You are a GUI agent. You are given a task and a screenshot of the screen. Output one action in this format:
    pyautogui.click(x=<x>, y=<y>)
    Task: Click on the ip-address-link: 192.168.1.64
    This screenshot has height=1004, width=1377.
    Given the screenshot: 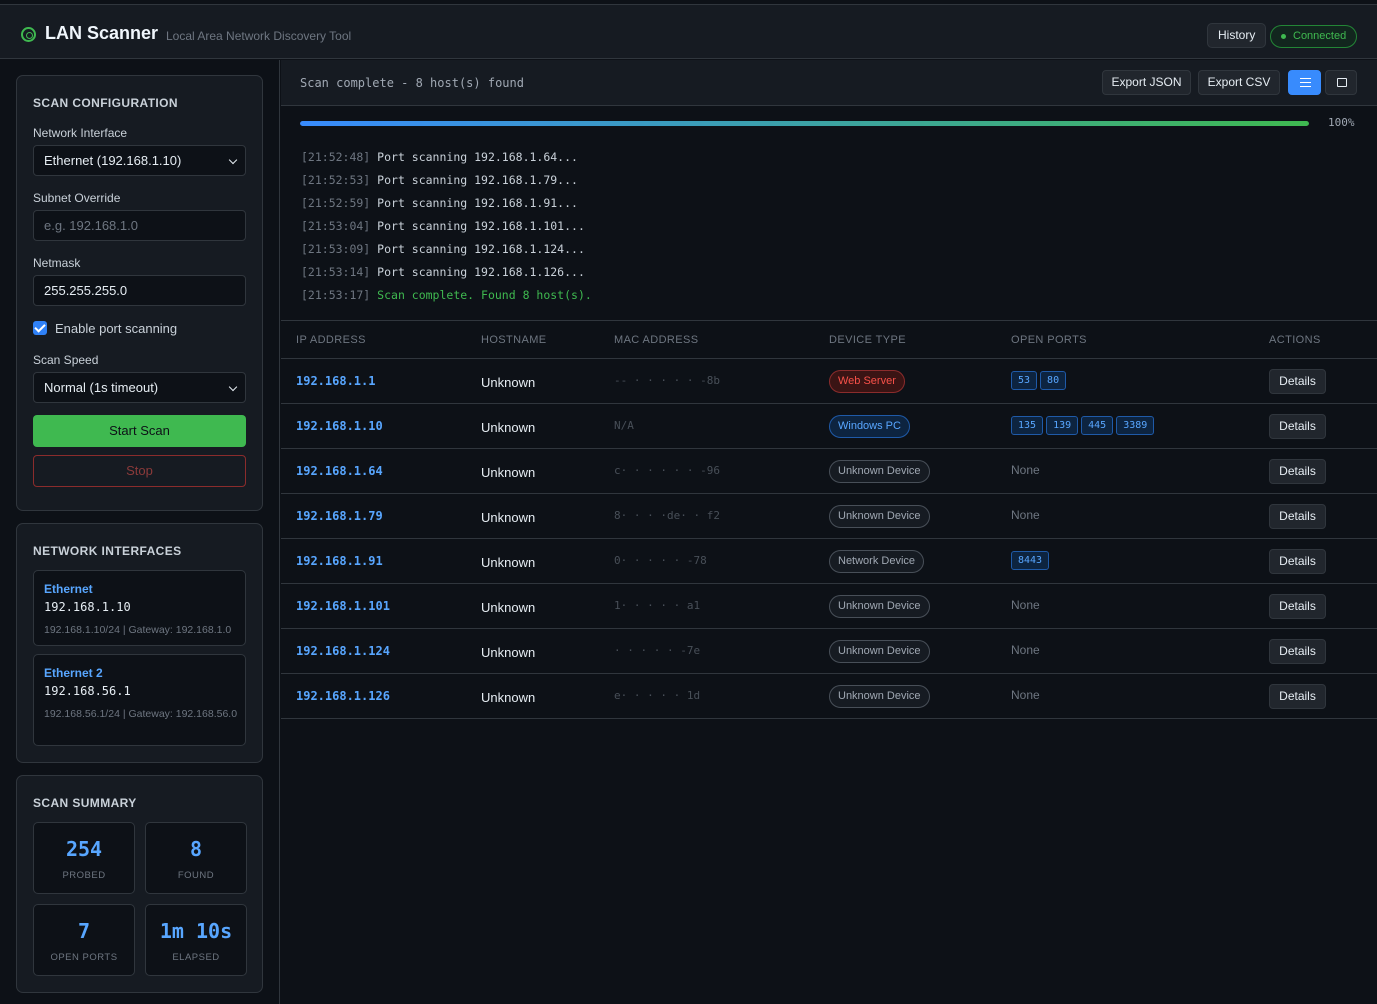 What is the action you would take?
    pyautogui.click(x=339, y=471)
    